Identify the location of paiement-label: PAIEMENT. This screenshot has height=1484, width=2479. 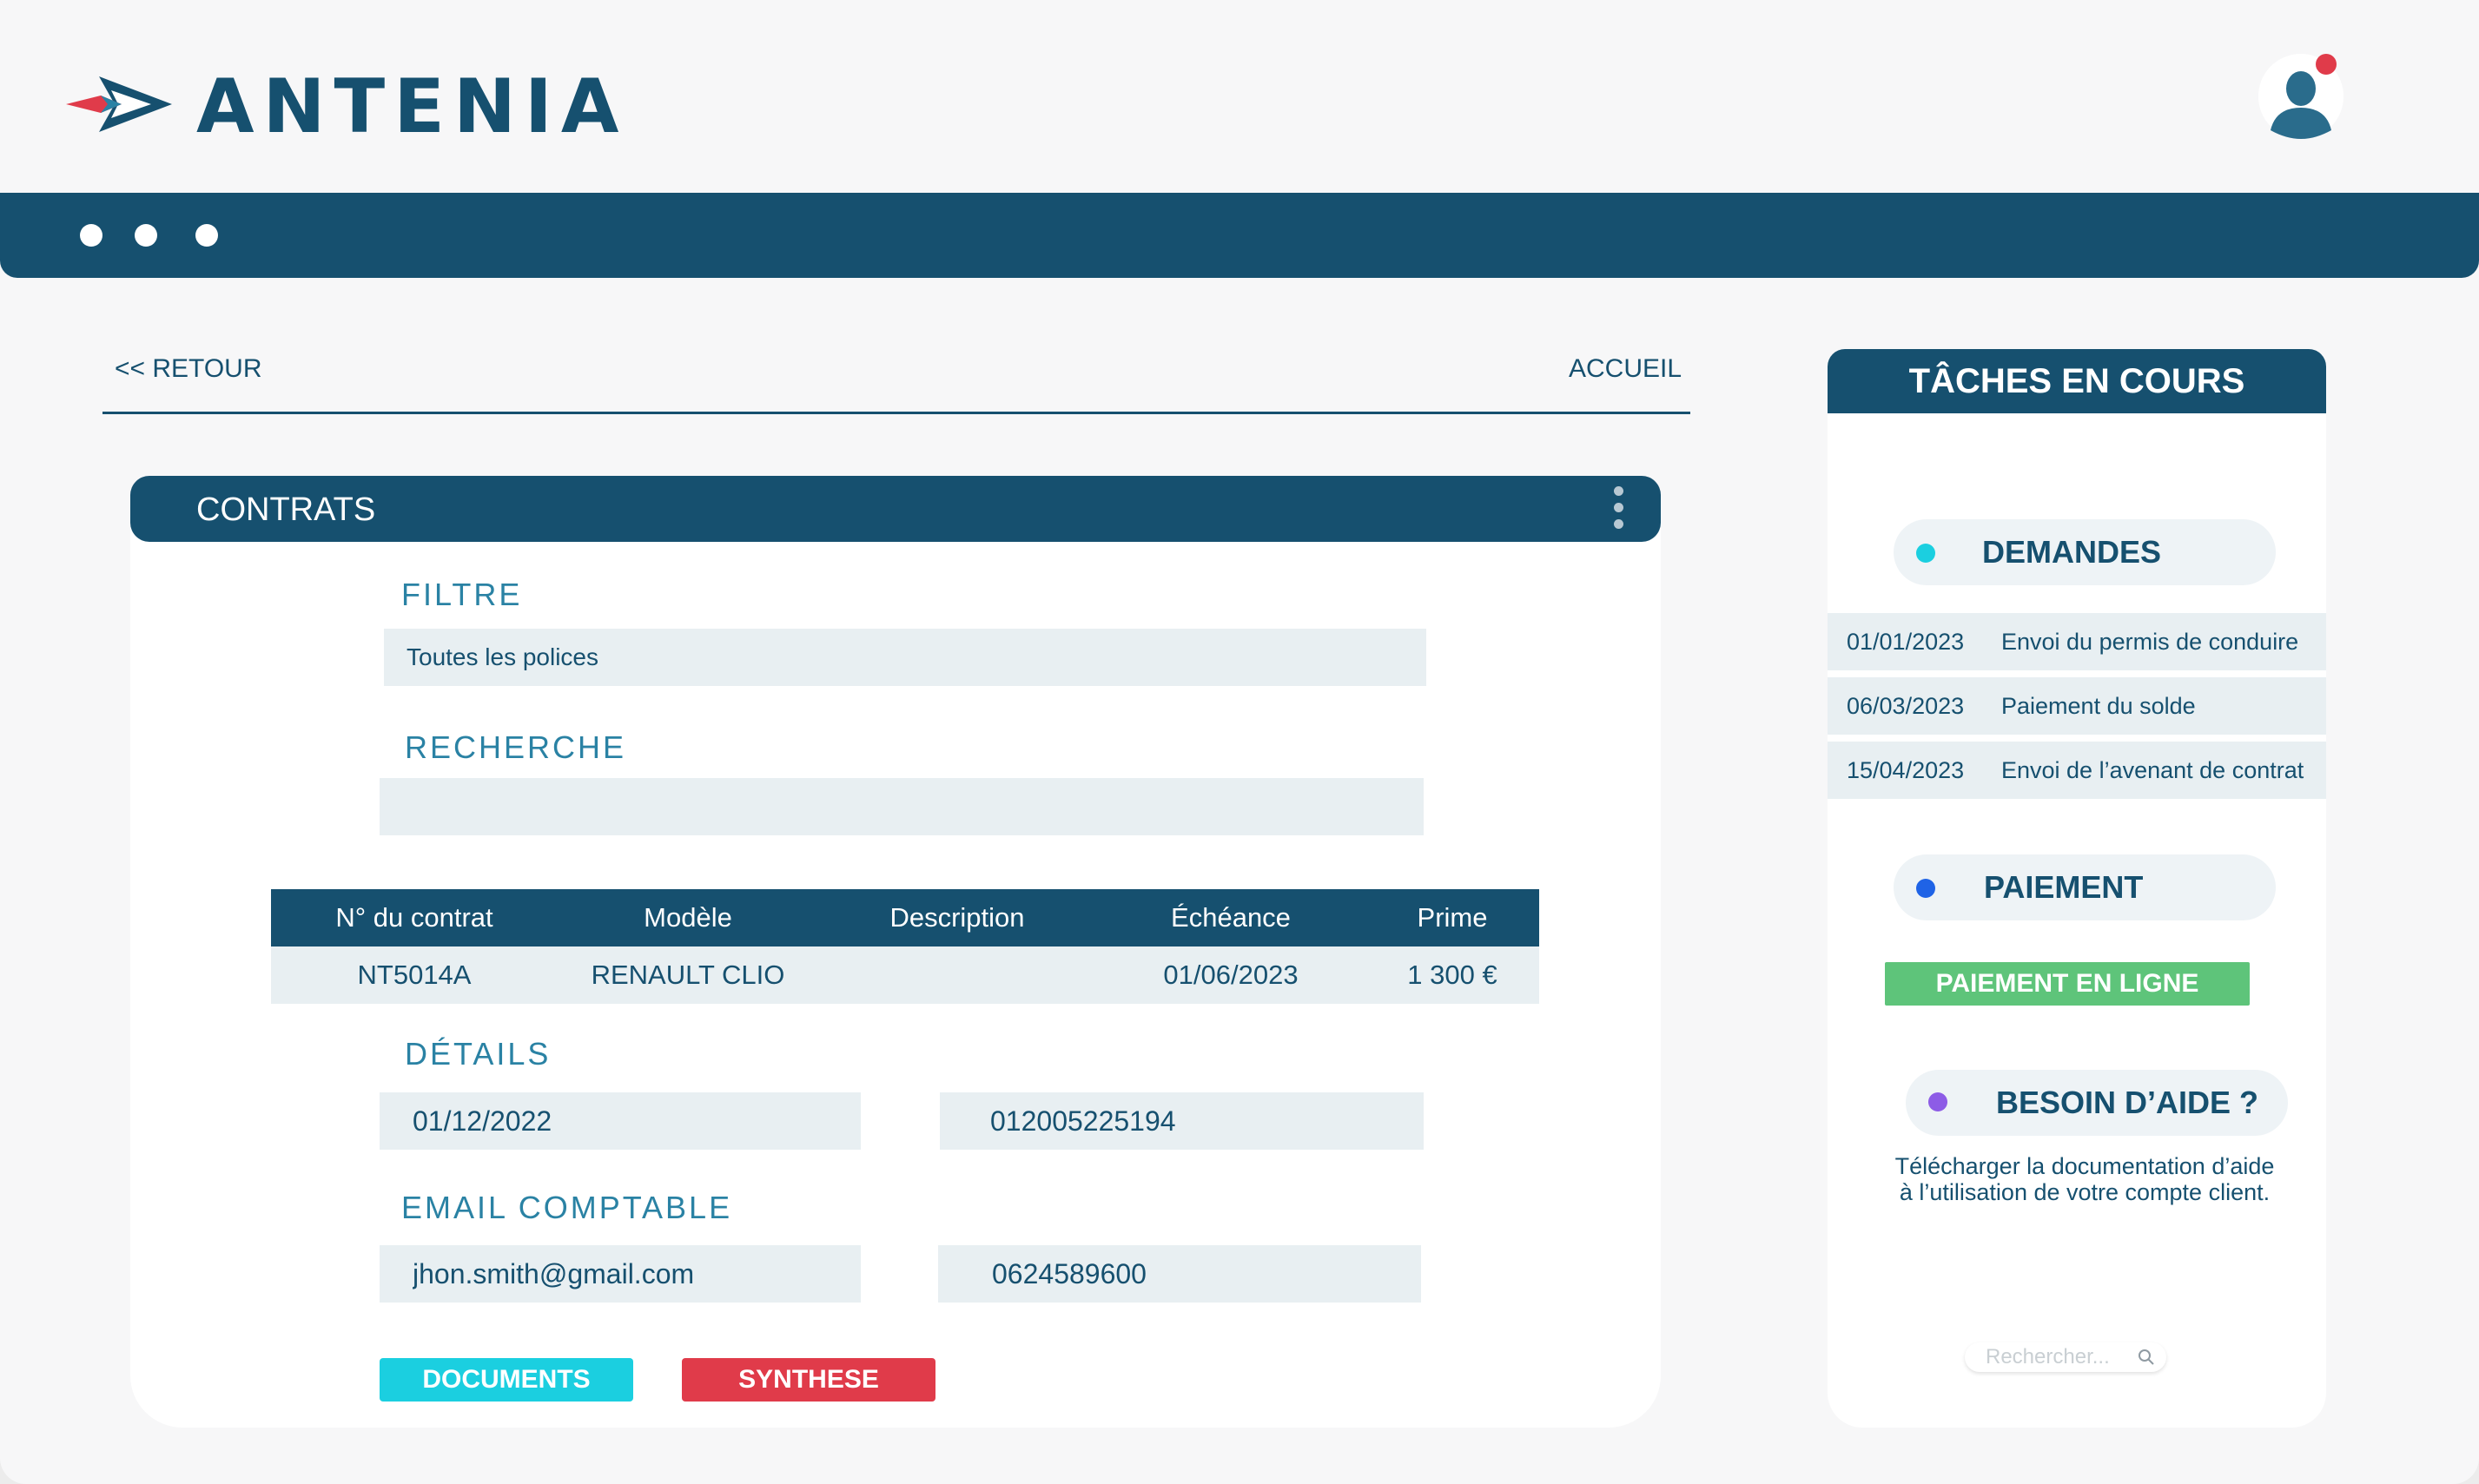
(2064, 887).